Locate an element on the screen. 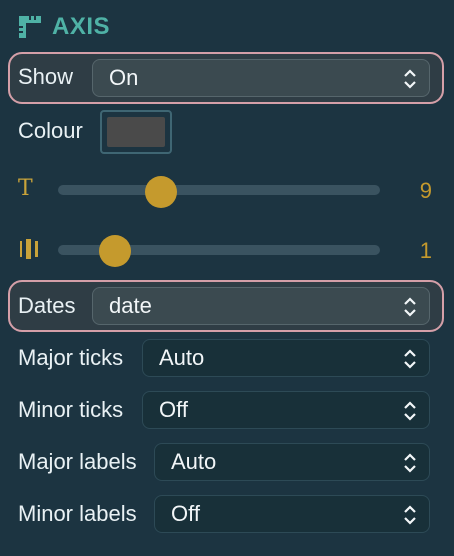 The height and width of the screenshot is (556, 454). minor-labels-select: Off is located at coordinates (292, 514).